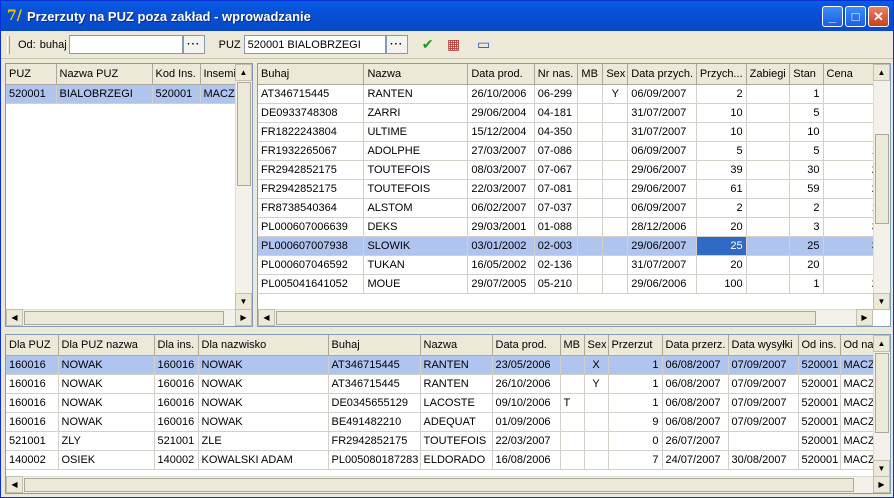 The image size is (894, 498). Describe the element at coordinates (456, 422) in the screenshot. I see `table-cell: ADEQUAT` at that location.